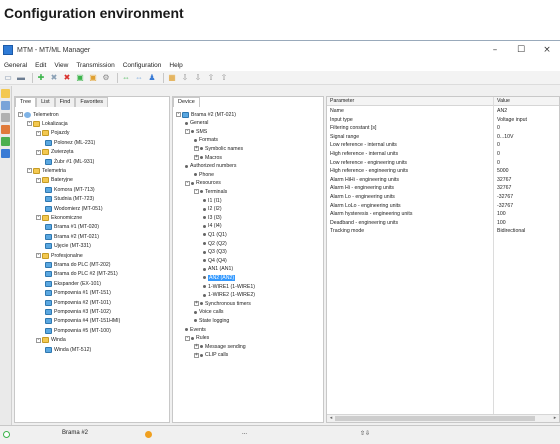 The height and width of the screenshot is (444, 560). Describe the element at coordinates (198, 78) in the screenshot. I see `download-icon: ⇩` at that location.